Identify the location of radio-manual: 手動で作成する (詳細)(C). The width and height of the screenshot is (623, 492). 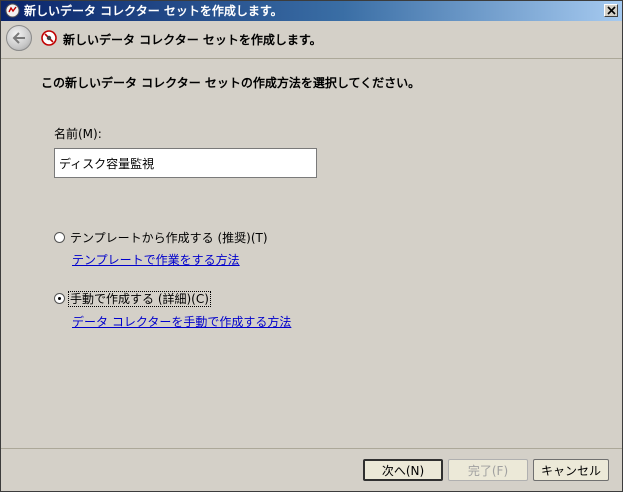
(132, 298).